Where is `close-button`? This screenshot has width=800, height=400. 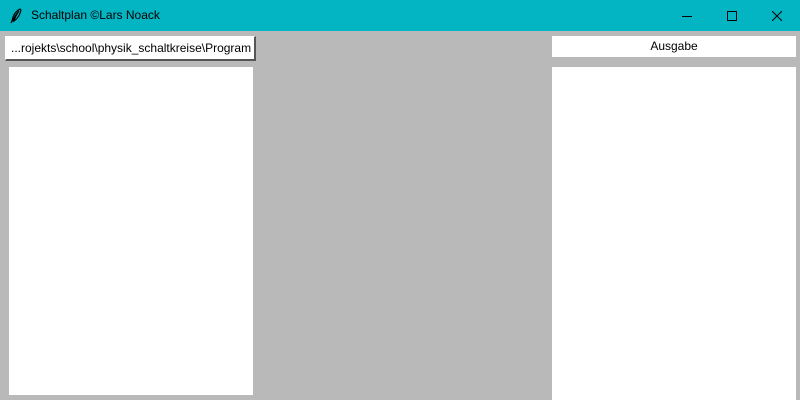 close-button is located at coordinates (777, 15).